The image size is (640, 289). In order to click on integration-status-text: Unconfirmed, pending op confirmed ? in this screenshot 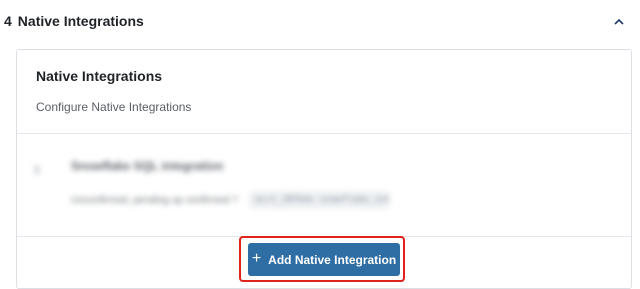, I will do `click(154, 200)`.